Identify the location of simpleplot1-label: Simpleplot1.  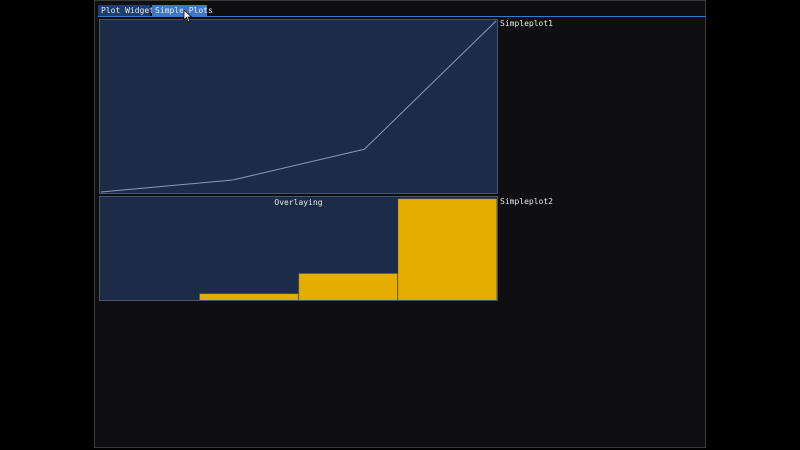
(526, 23).